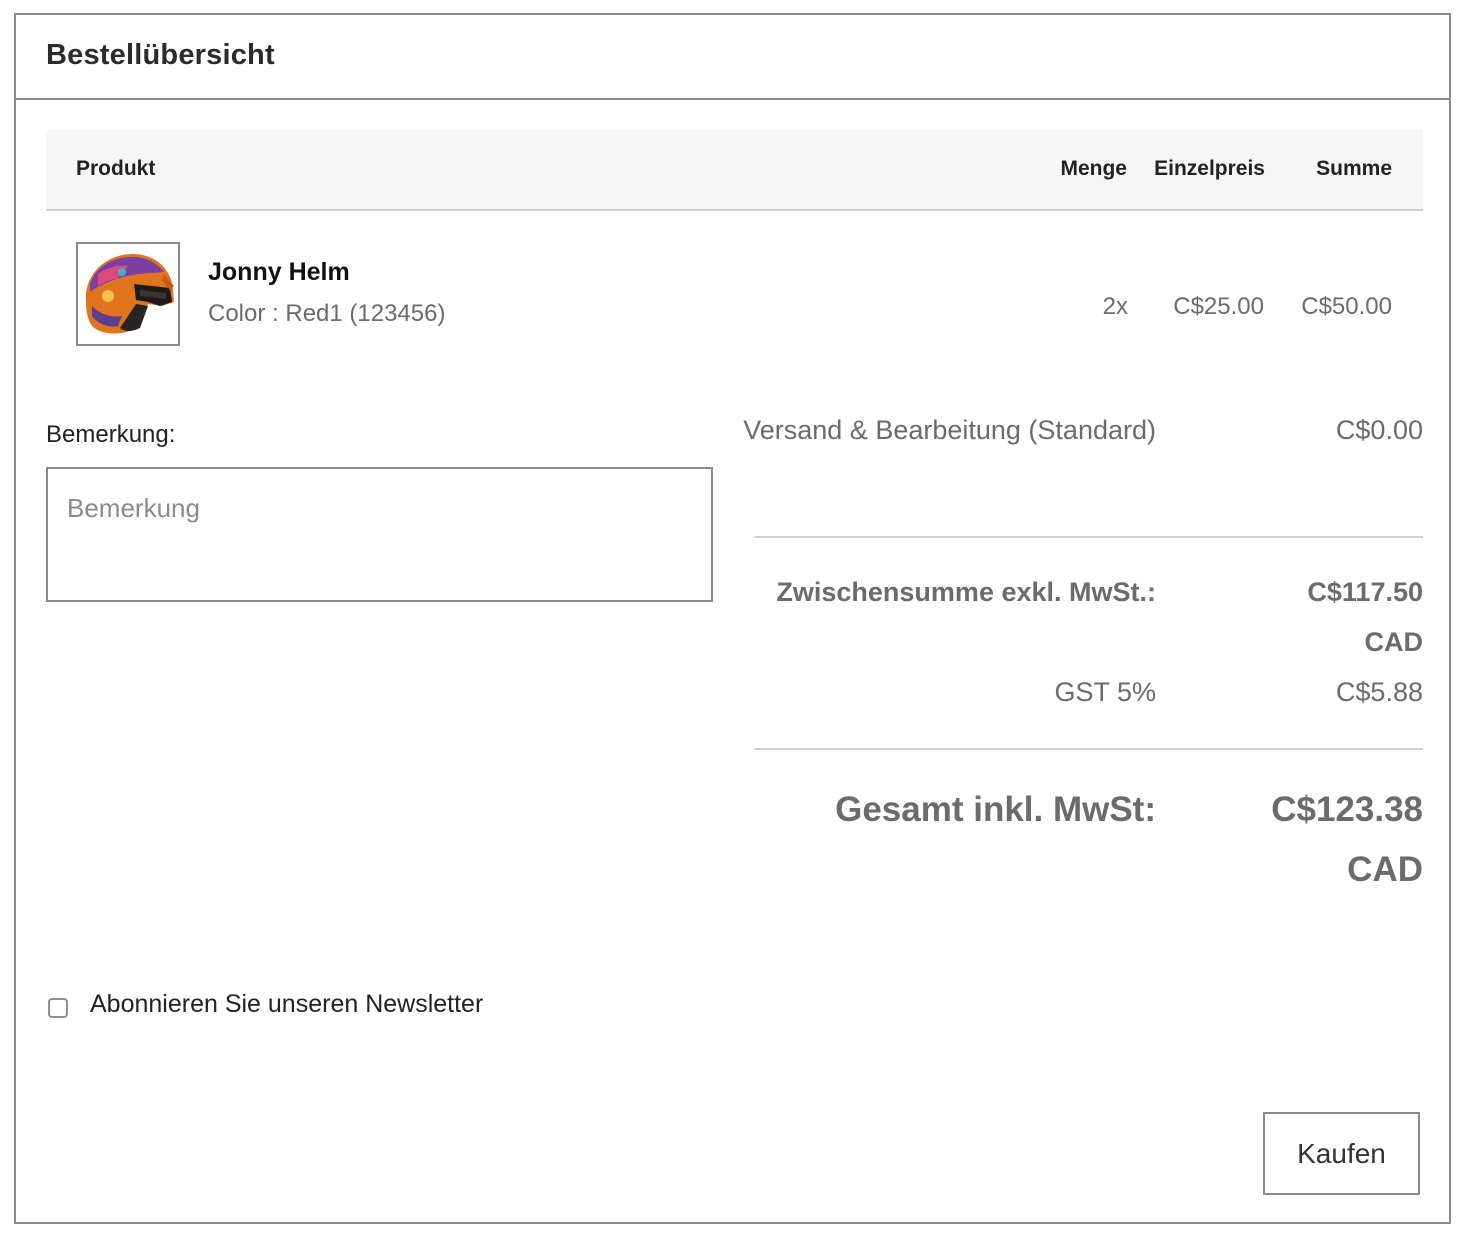 Image resolution: width=1466 pixels, height=1242 pixels. What do you see at coordinates (116, 168) in the screenshot?
I see `column-header-product: Produkt` at bounding box center [116, 168].